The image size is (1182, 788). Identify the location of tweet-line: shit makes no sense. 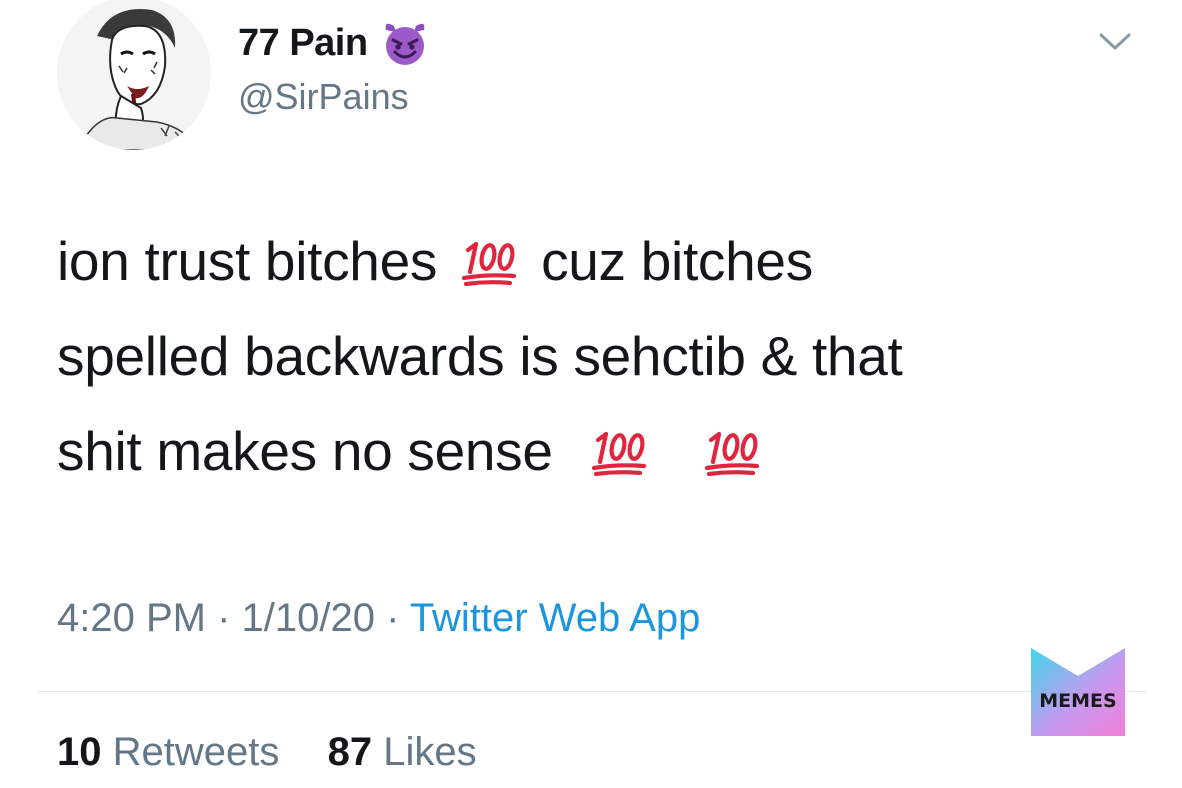
(597, 451).